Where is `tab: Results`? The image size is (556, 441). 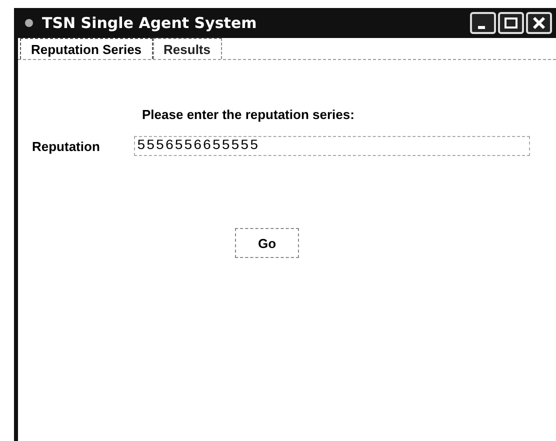 tab: Results is located at coordinates (187, 48).